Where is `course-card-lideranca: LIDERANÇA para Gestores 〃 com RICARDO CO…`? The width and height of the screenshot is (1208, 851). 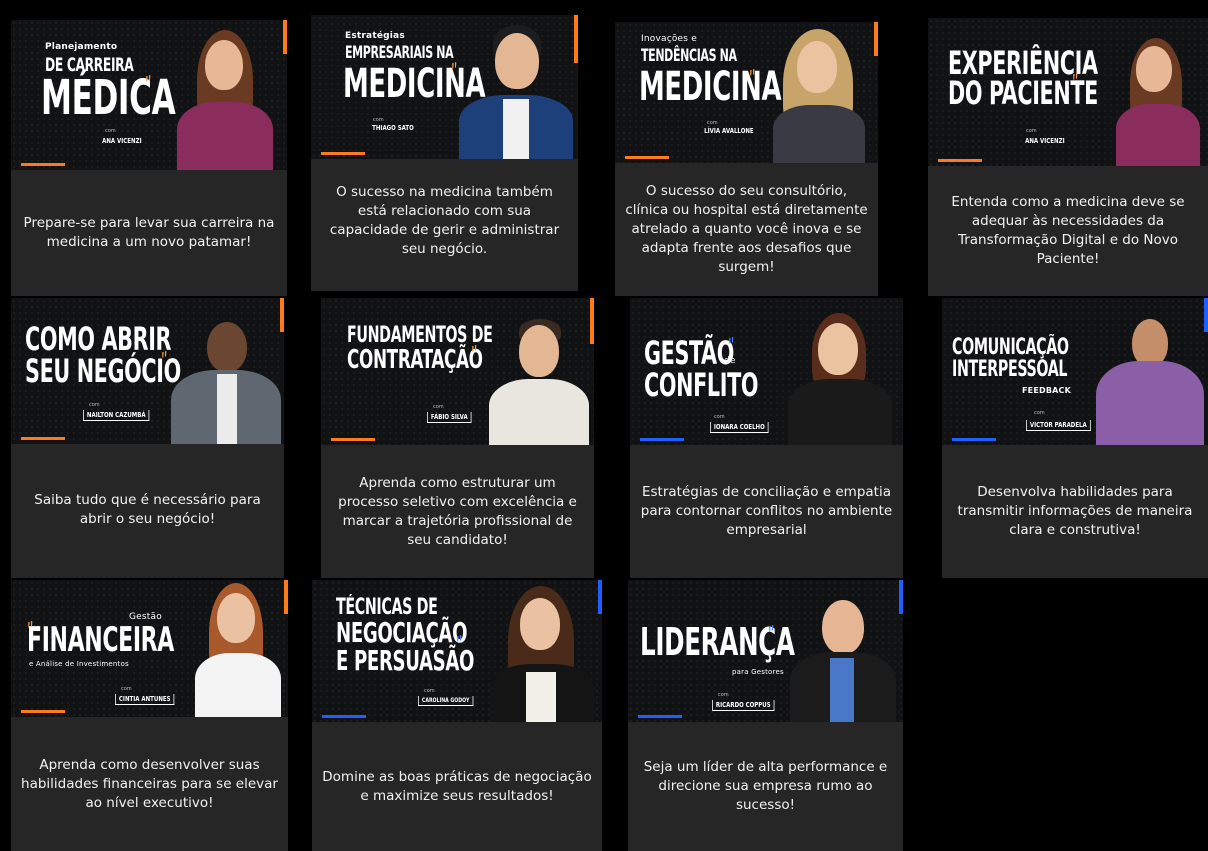 course-card-lideranca: LIDERANÇA para Gestores 〃 com RICARDO CO… is located at coordinates (765, 715).